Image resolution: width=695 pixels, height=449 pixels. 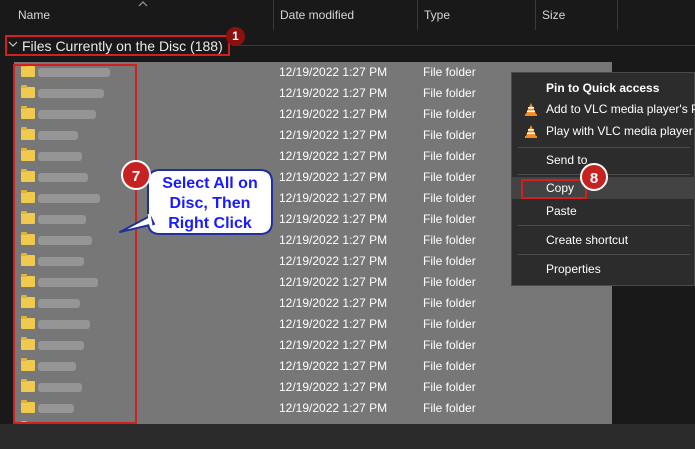 I want to click on menu-item-add-to-vlc-playlist: Add to VLC media player's Playlist, so click(x=603, y=109).